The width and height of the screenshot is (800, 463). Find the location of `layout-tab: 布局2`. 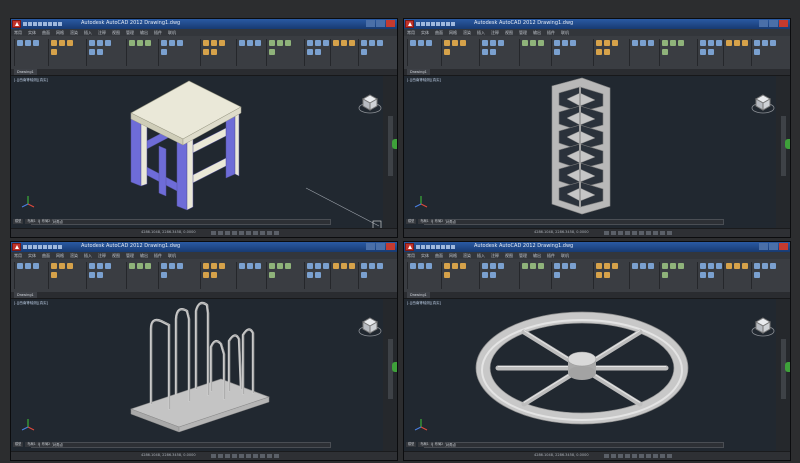

layout-tab: 布局2 is located at coordinates (46, 444).